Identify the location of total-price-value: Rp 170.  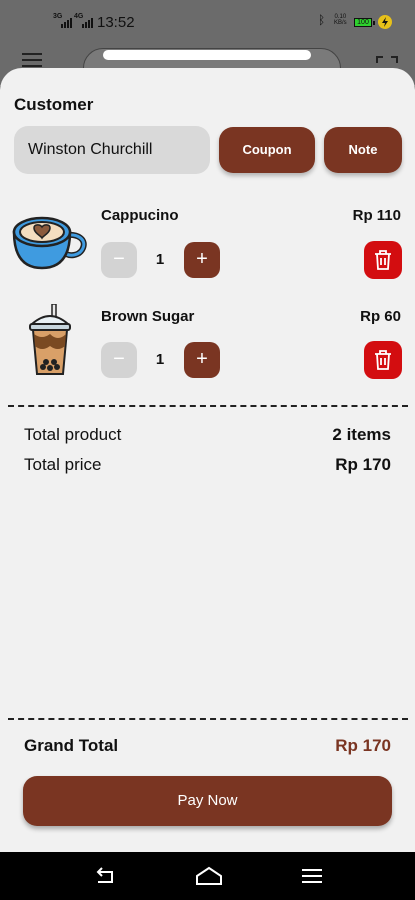
(363, 464).